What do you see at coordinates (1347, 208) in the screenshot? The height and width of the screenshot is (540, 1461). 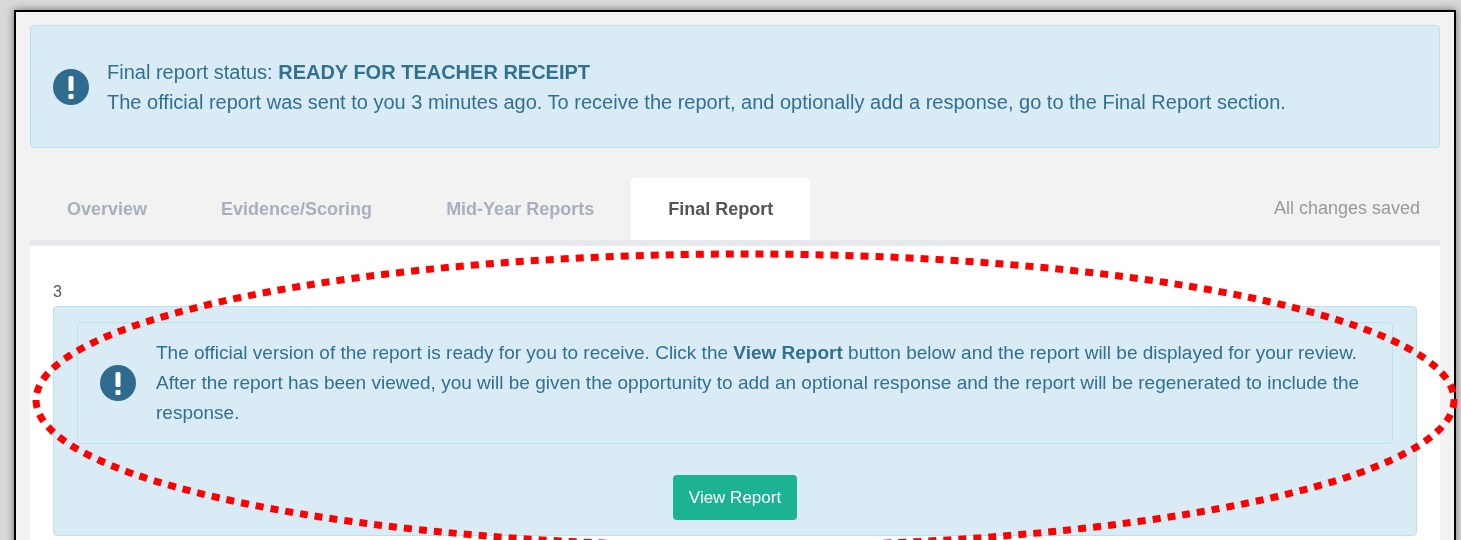 I see `save-status: All changes saved` at bounding box center [1347, 208].